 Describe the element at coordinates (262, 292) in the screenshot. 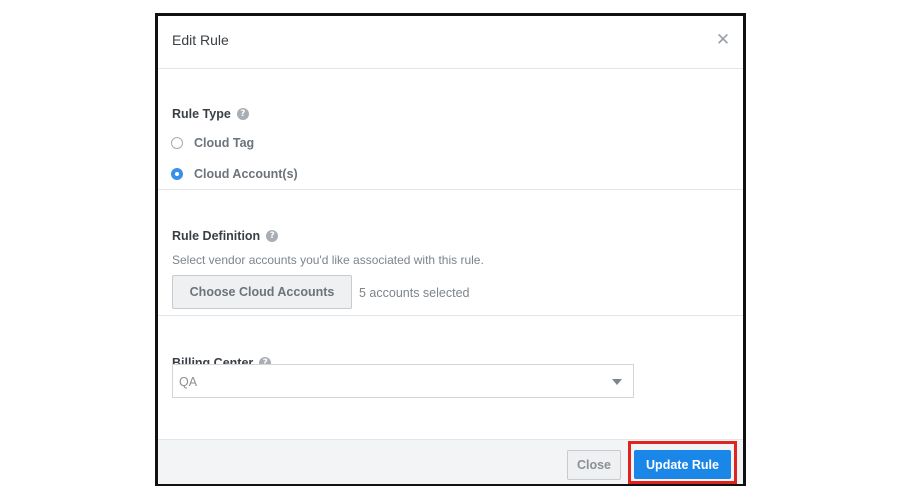

I see `choose-cloud-accounts-button: Choose Cloud Accounts` at that location.